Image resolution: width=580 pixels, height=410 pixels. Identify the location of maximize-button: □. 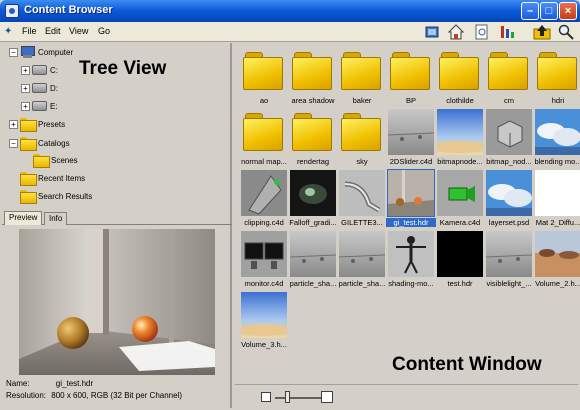
(549, 11).